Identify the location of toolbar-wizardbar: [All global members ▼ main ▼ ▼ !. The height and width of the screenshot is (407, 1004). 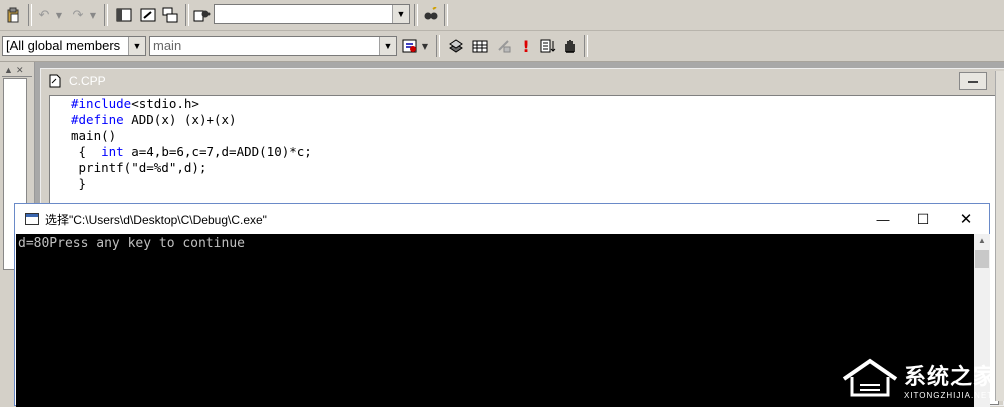
(502, 46).